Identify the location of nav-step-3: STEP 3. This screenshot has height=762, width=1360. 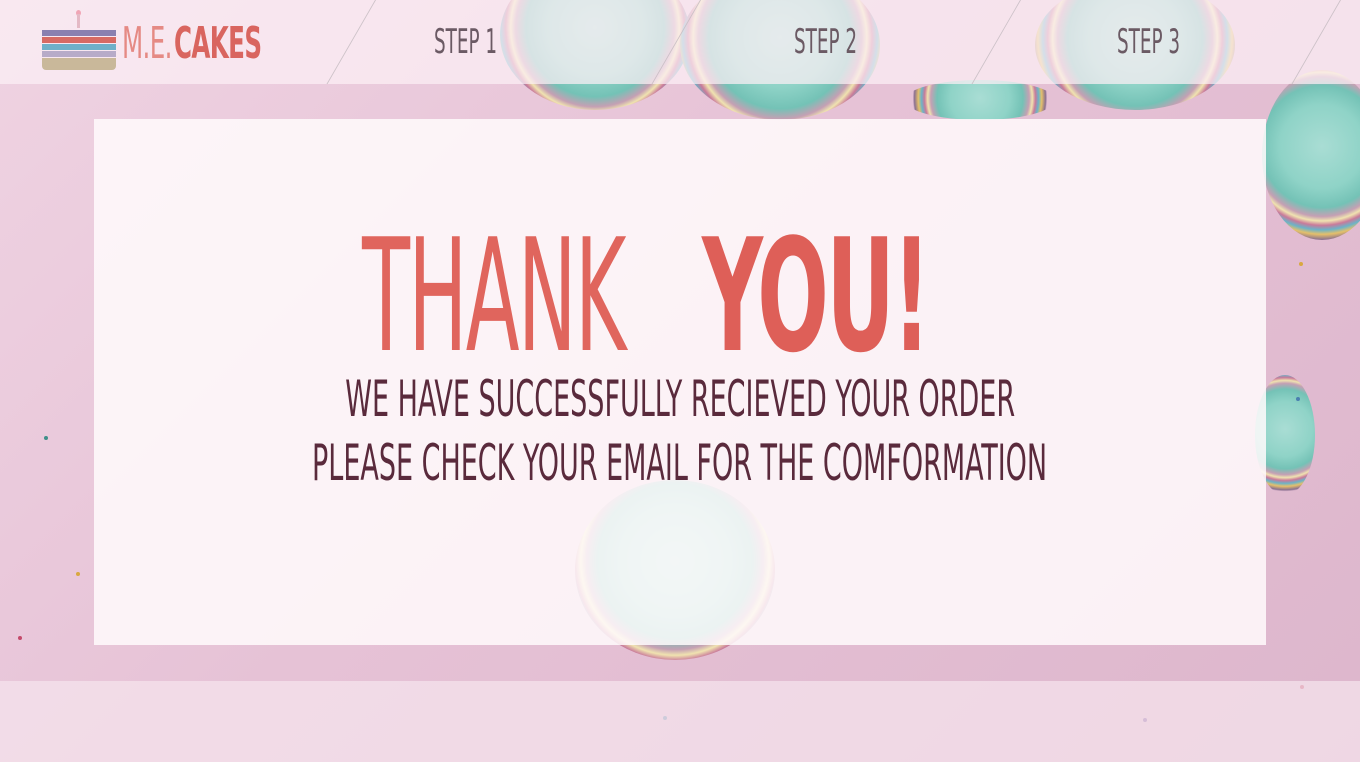
(1148, 42).